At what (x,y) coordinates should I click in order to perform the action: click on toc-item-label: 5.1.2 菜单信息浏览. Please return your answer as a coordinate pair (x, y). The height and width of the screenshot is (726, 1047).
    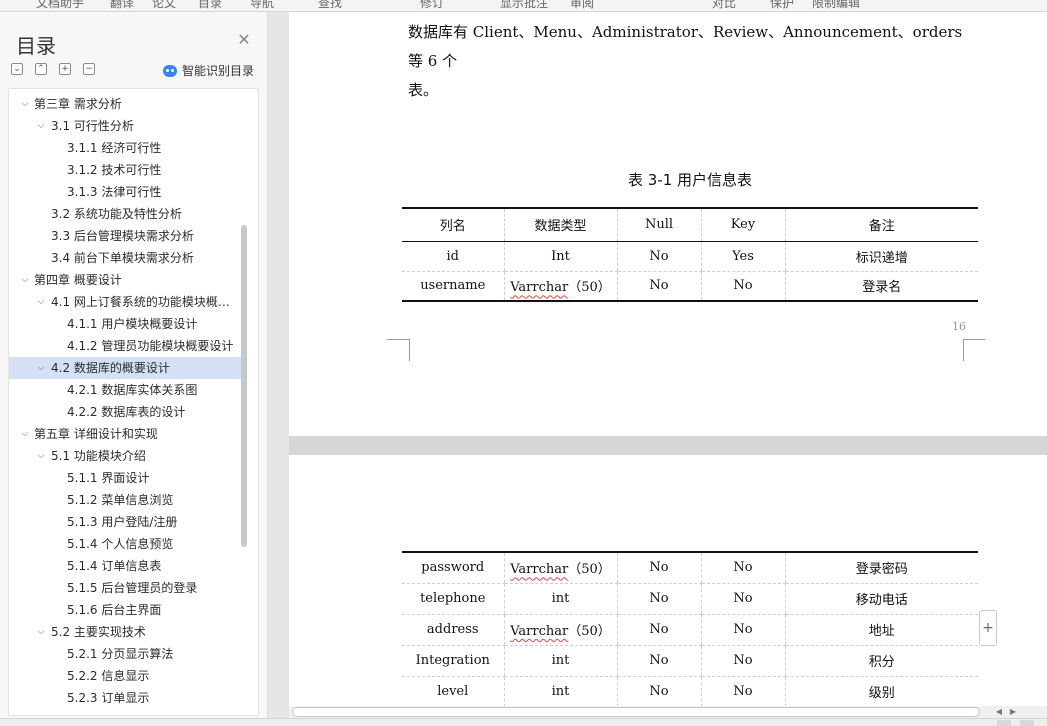
    Looking at the image, I should click on (120, 500).